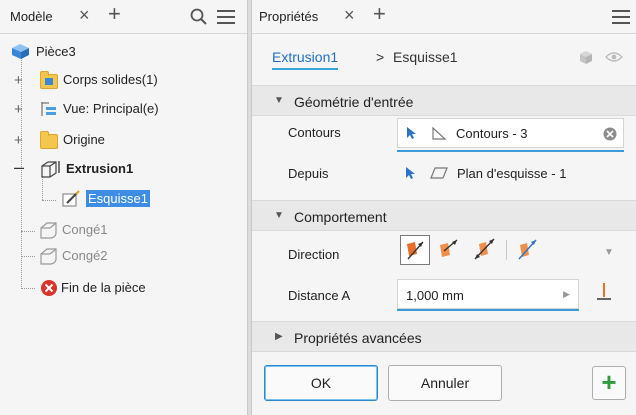 This screenshot has height=415, width=636. Describe the element at coordinates (488, 294) in the screenshot. I see `distance-input: 1,000 mm ▶` at that location.